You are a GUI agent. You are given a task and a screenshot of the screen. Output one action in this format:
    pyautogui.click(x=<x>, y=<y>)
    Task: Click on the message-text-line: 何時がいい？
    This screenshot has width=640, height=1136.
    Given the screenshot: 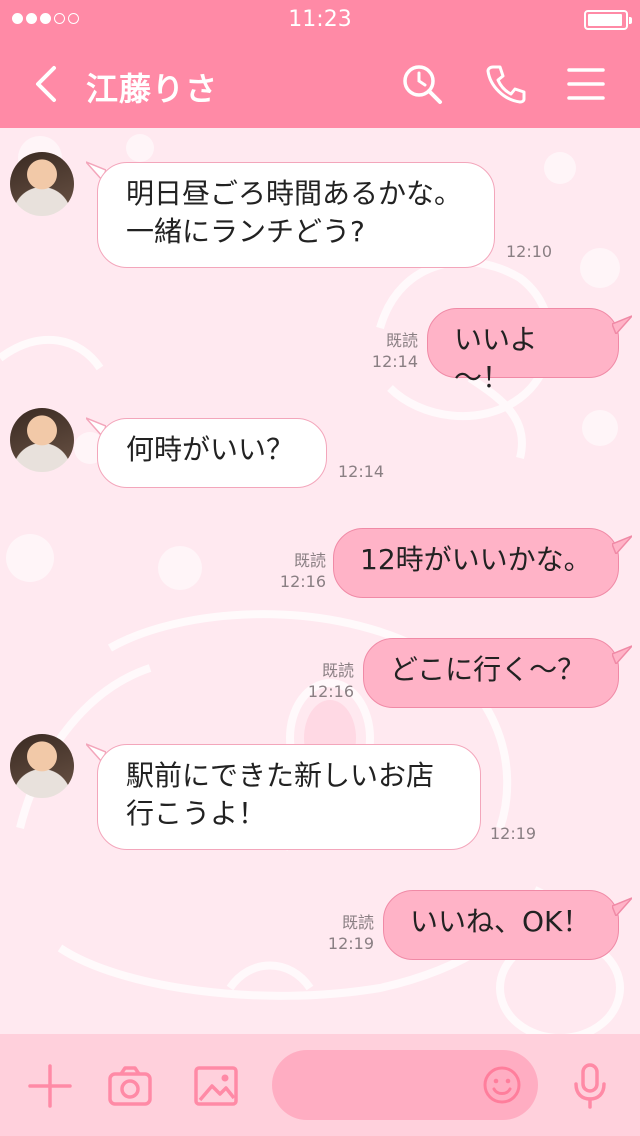 What is the action you would take?
    pyautogui.click(x=210, y=449)
    